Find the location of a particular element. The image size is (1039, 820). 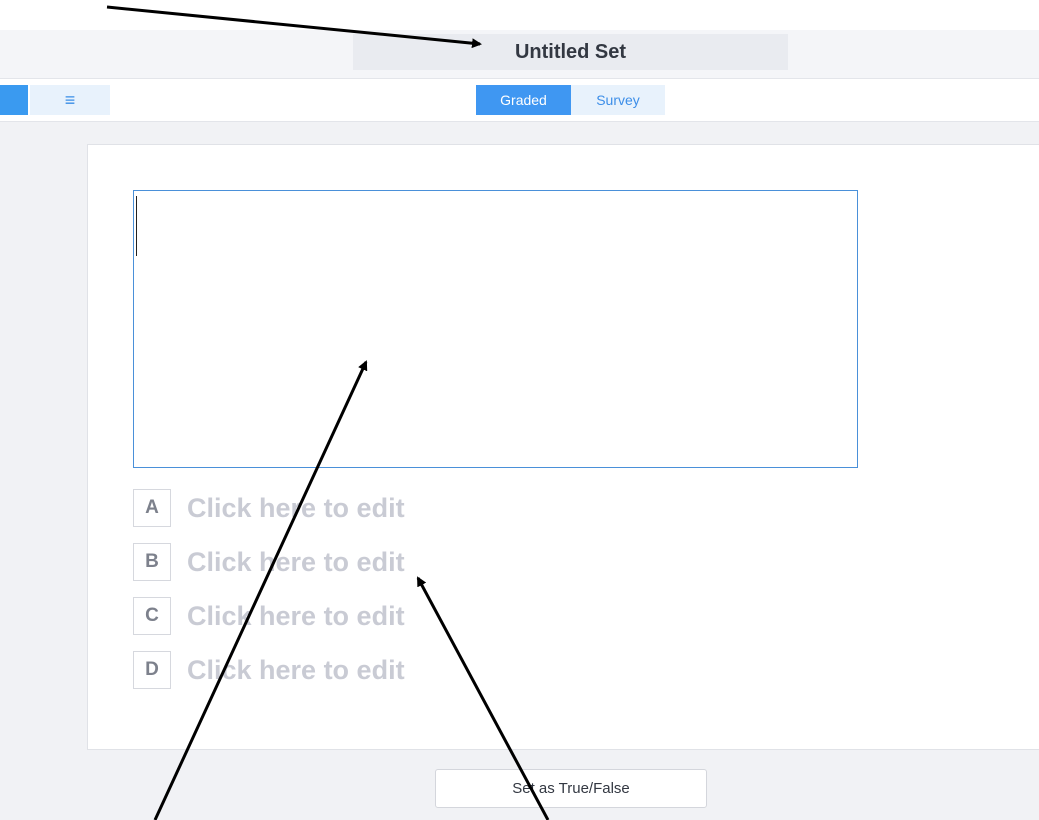

answer-option-d: D Click here to edit is located at coordinates (269, 670).